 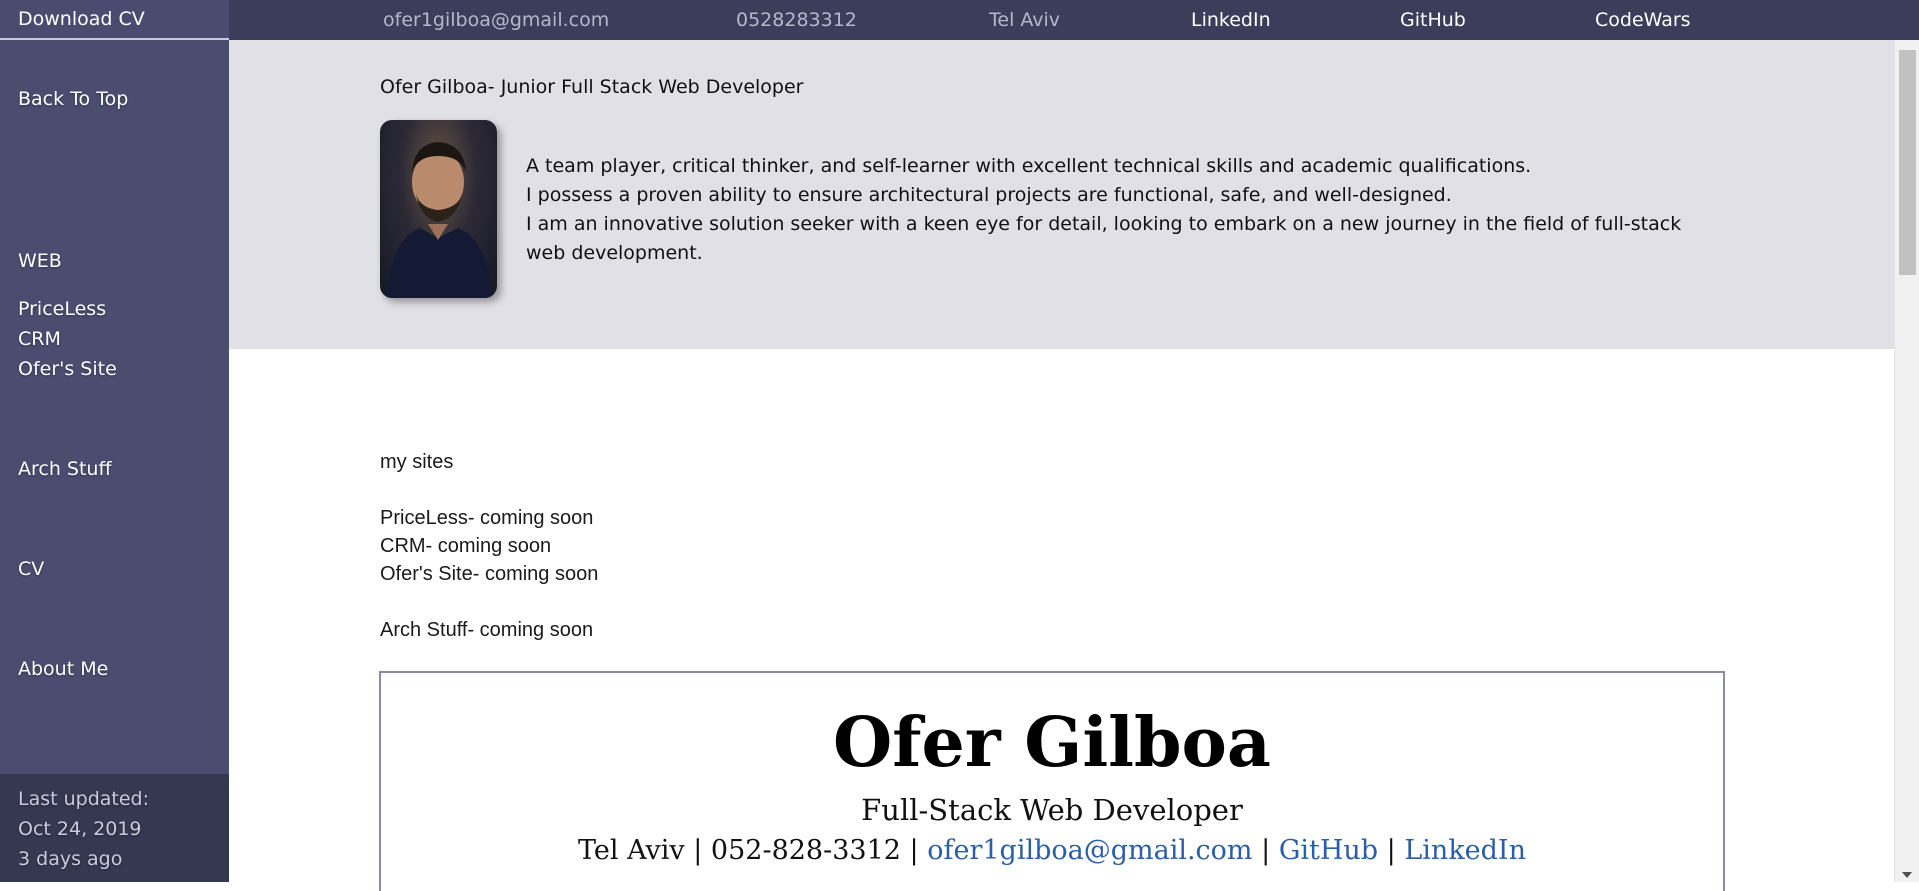 I want to click on sidebar-item-ofers-site: Ofer's Site, so click(x=67, y=369).